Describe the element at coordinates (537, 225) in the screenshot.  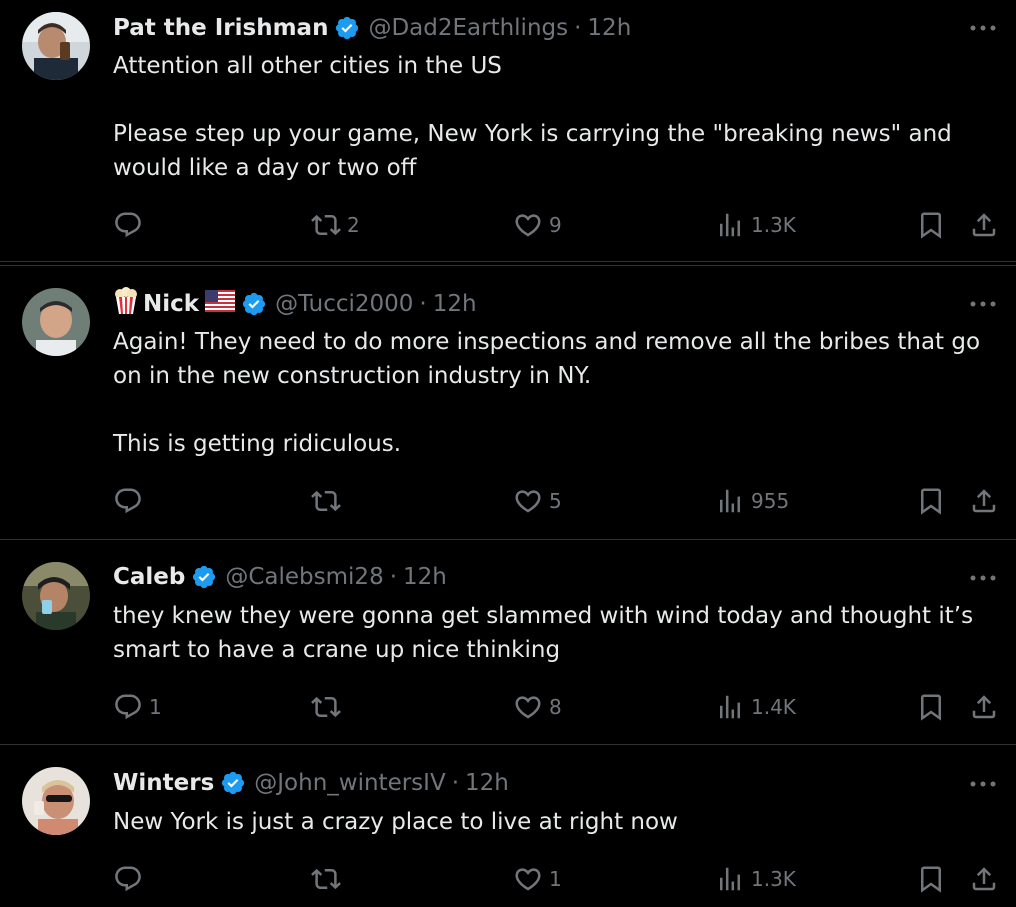
I see `like-button: 9` at that location.